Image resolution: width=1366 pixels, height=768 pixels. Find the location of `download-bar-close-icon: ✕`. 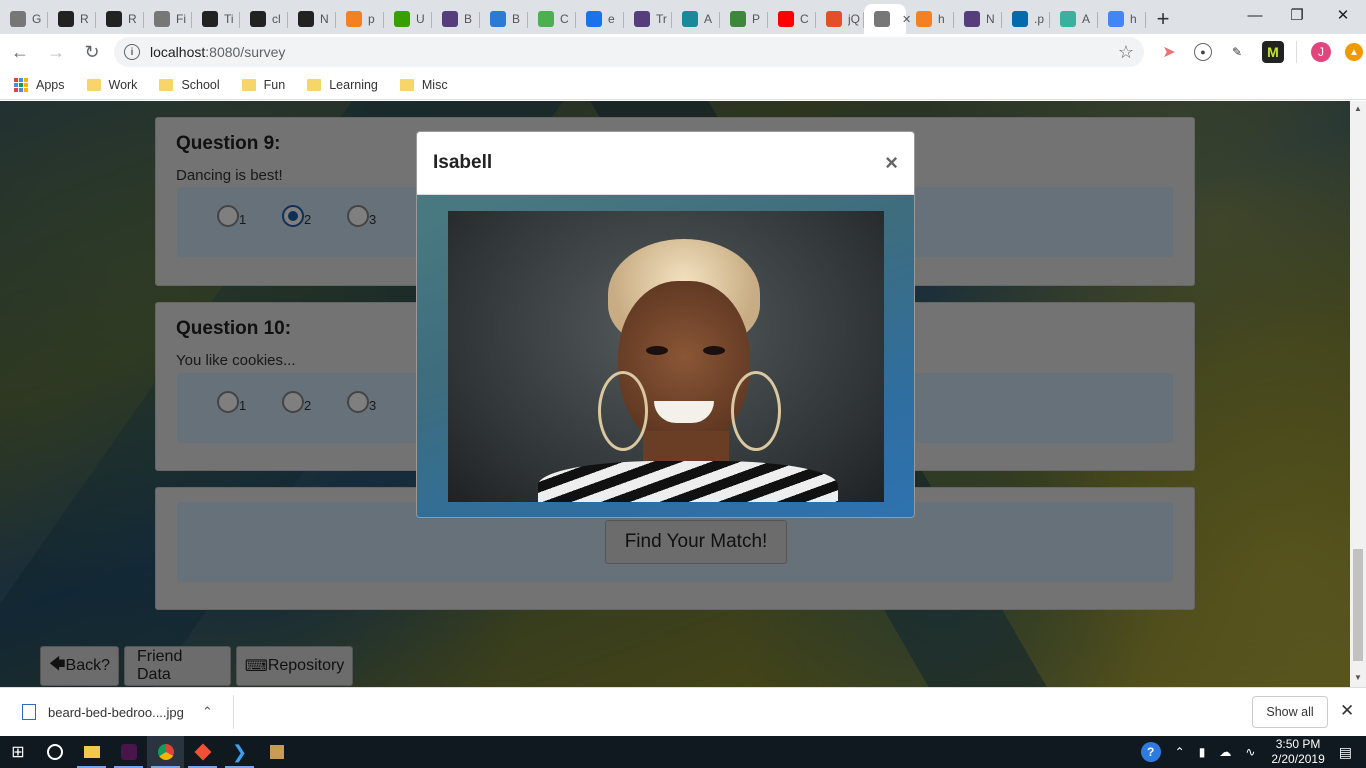

download-bar-close-icon: ✕ is located at coordinates (1347, 711).